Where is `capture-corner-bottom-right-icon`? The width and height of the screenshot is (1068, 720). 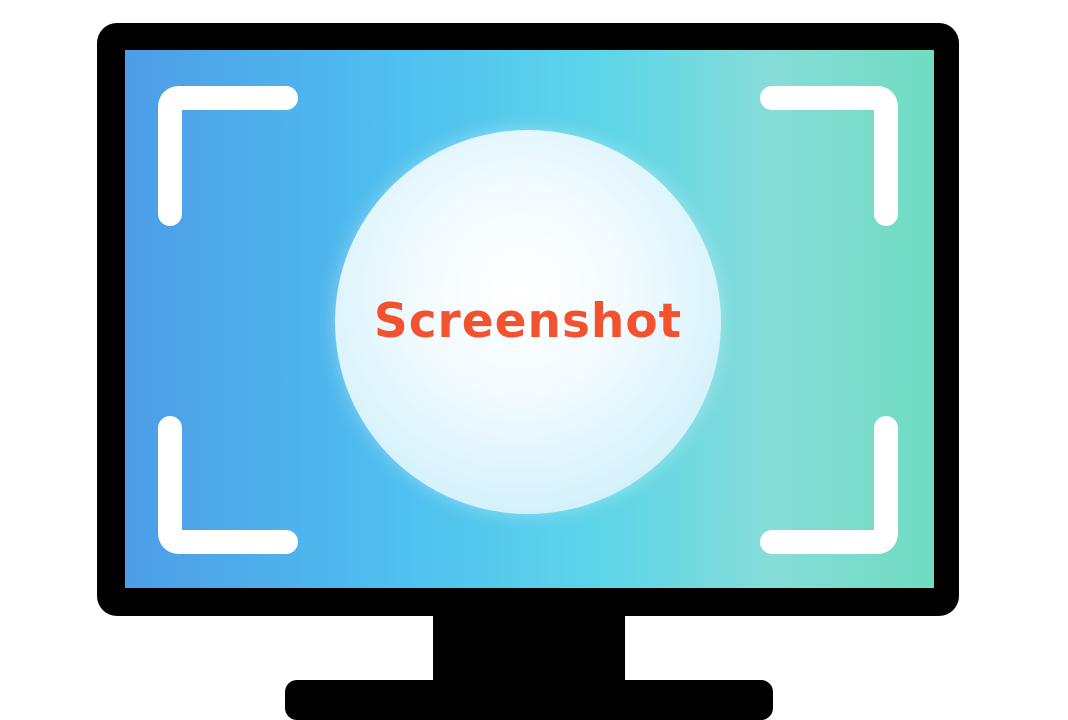 capture-corner-bottom-right-icon is located at coordinates (829, 485).